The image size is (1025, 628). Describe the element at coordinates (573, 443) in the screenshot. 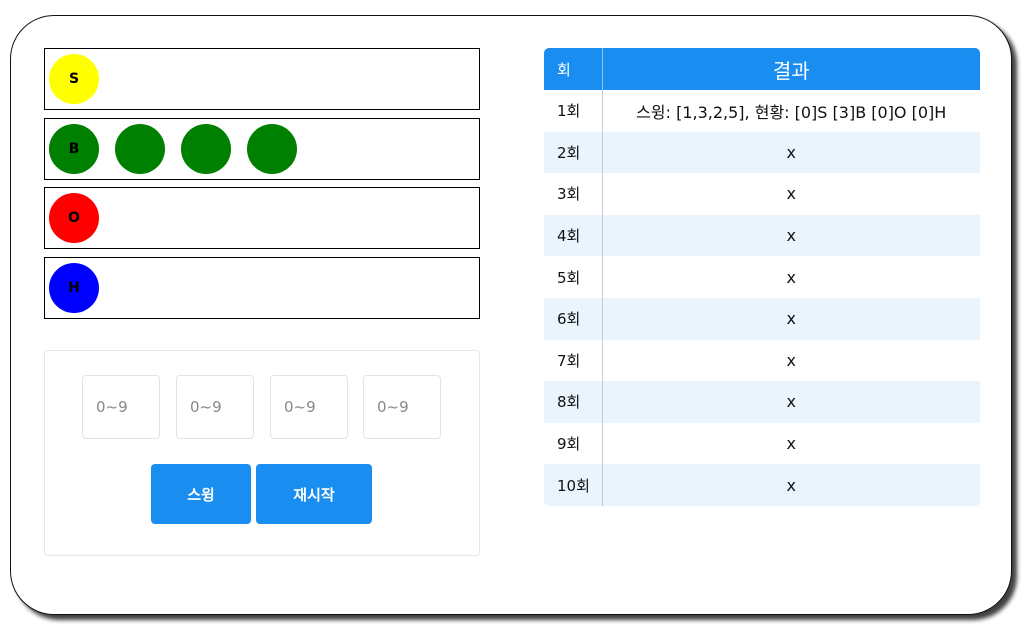

I see `round-cell: 9회` at that location.